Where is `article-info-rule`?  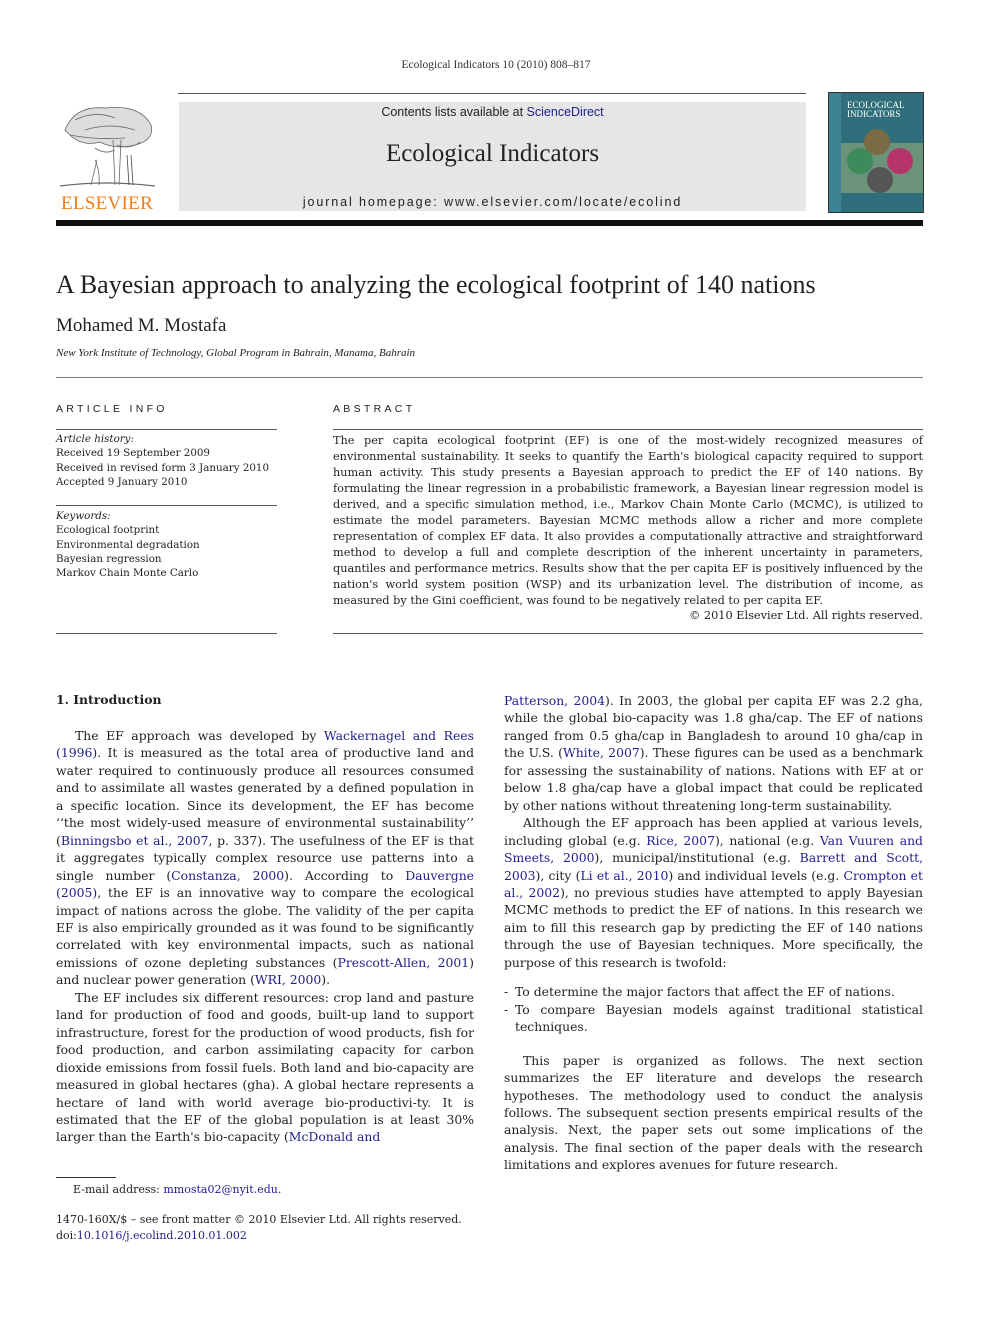 article-info-rule is located at coordinates (166, 429).